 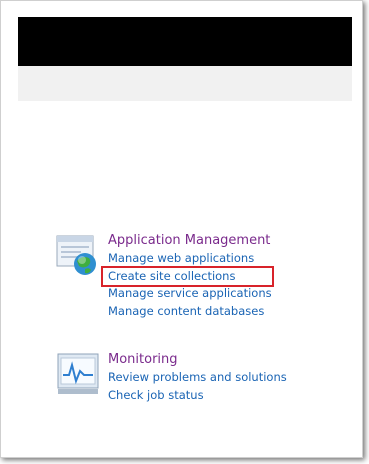 What do you see at coordinates (187, 276) in the screenshot?
I see `link-create-site-collections: Create site collections` at bounding box center [187, 276].